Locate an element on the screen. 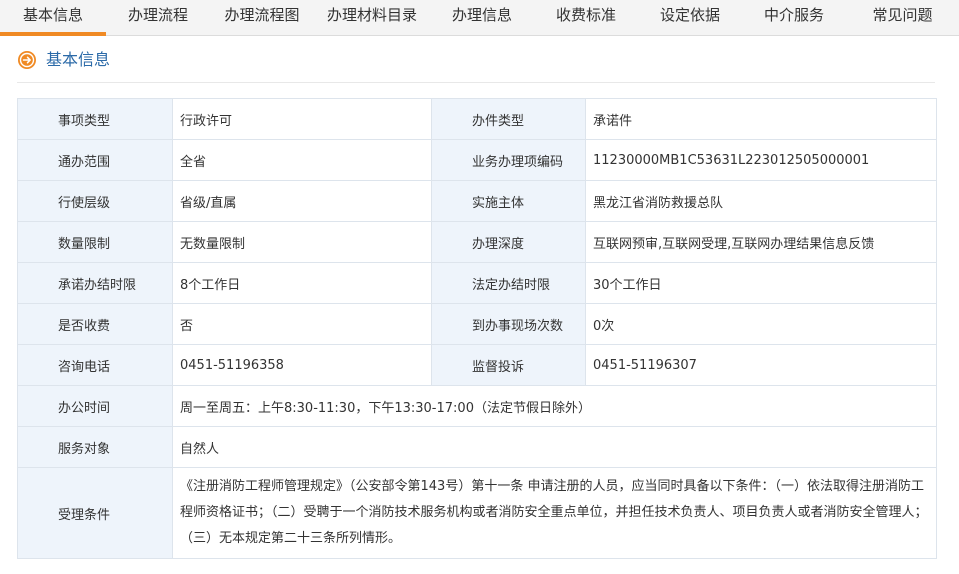 The width and height of the screenshot is (959, 574). value-visits: 0次 is located at coordinates (761, 324).